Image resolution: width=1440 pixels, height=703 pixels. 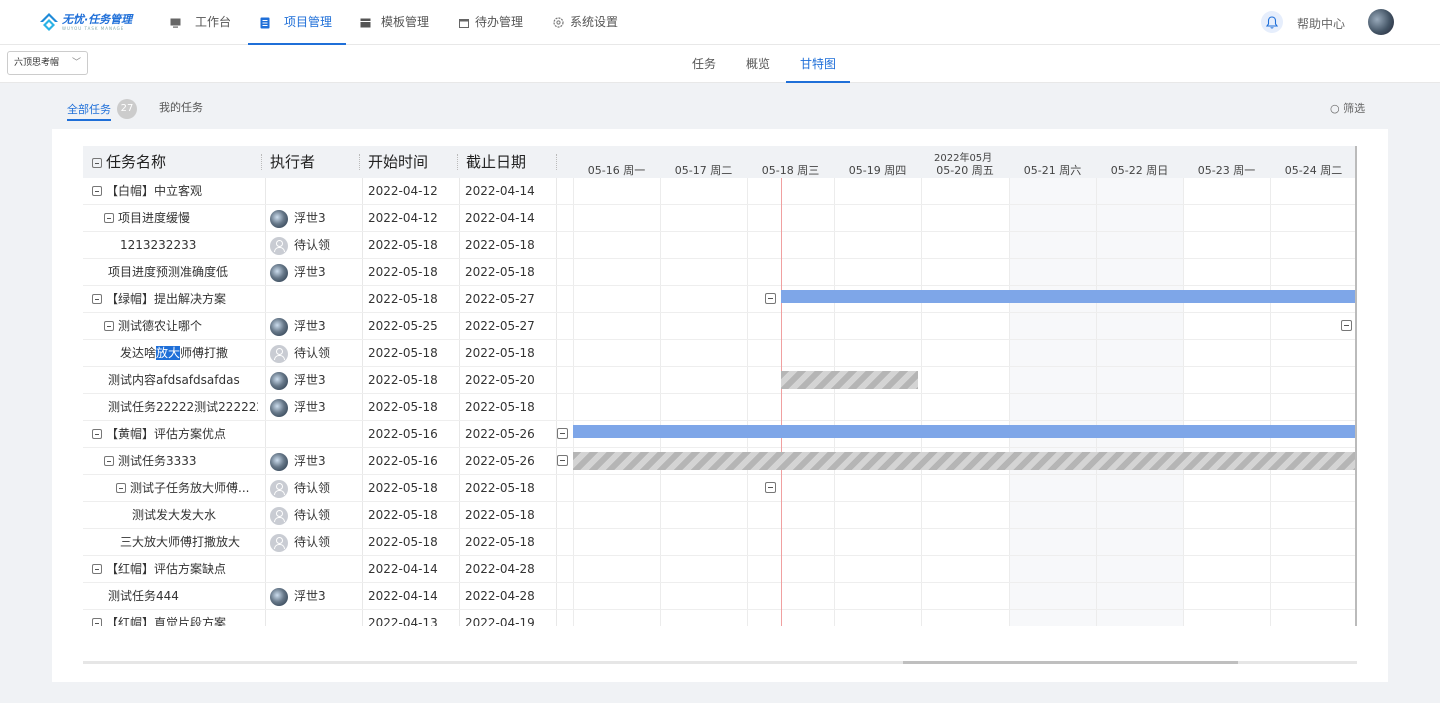 What do you see at coordinates (719, 191) in the screenshot?
I see `table-row: 【白帽】中立客观 2022-04-12 2022-04-14` at bounding box center [719, 191].